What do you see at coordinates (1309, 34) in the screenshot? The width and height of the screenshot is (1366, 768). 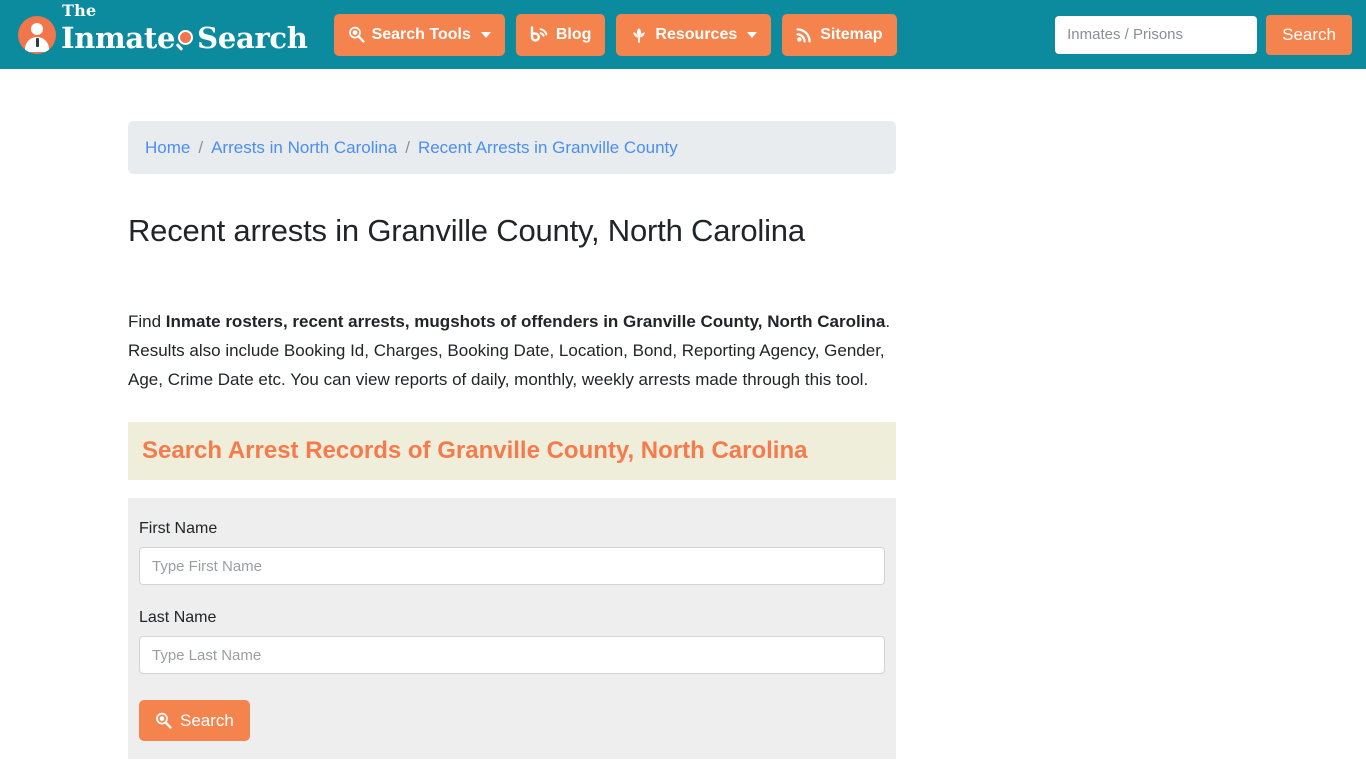 I see `header-search-button: Search` at bounding box center [1309, 34].